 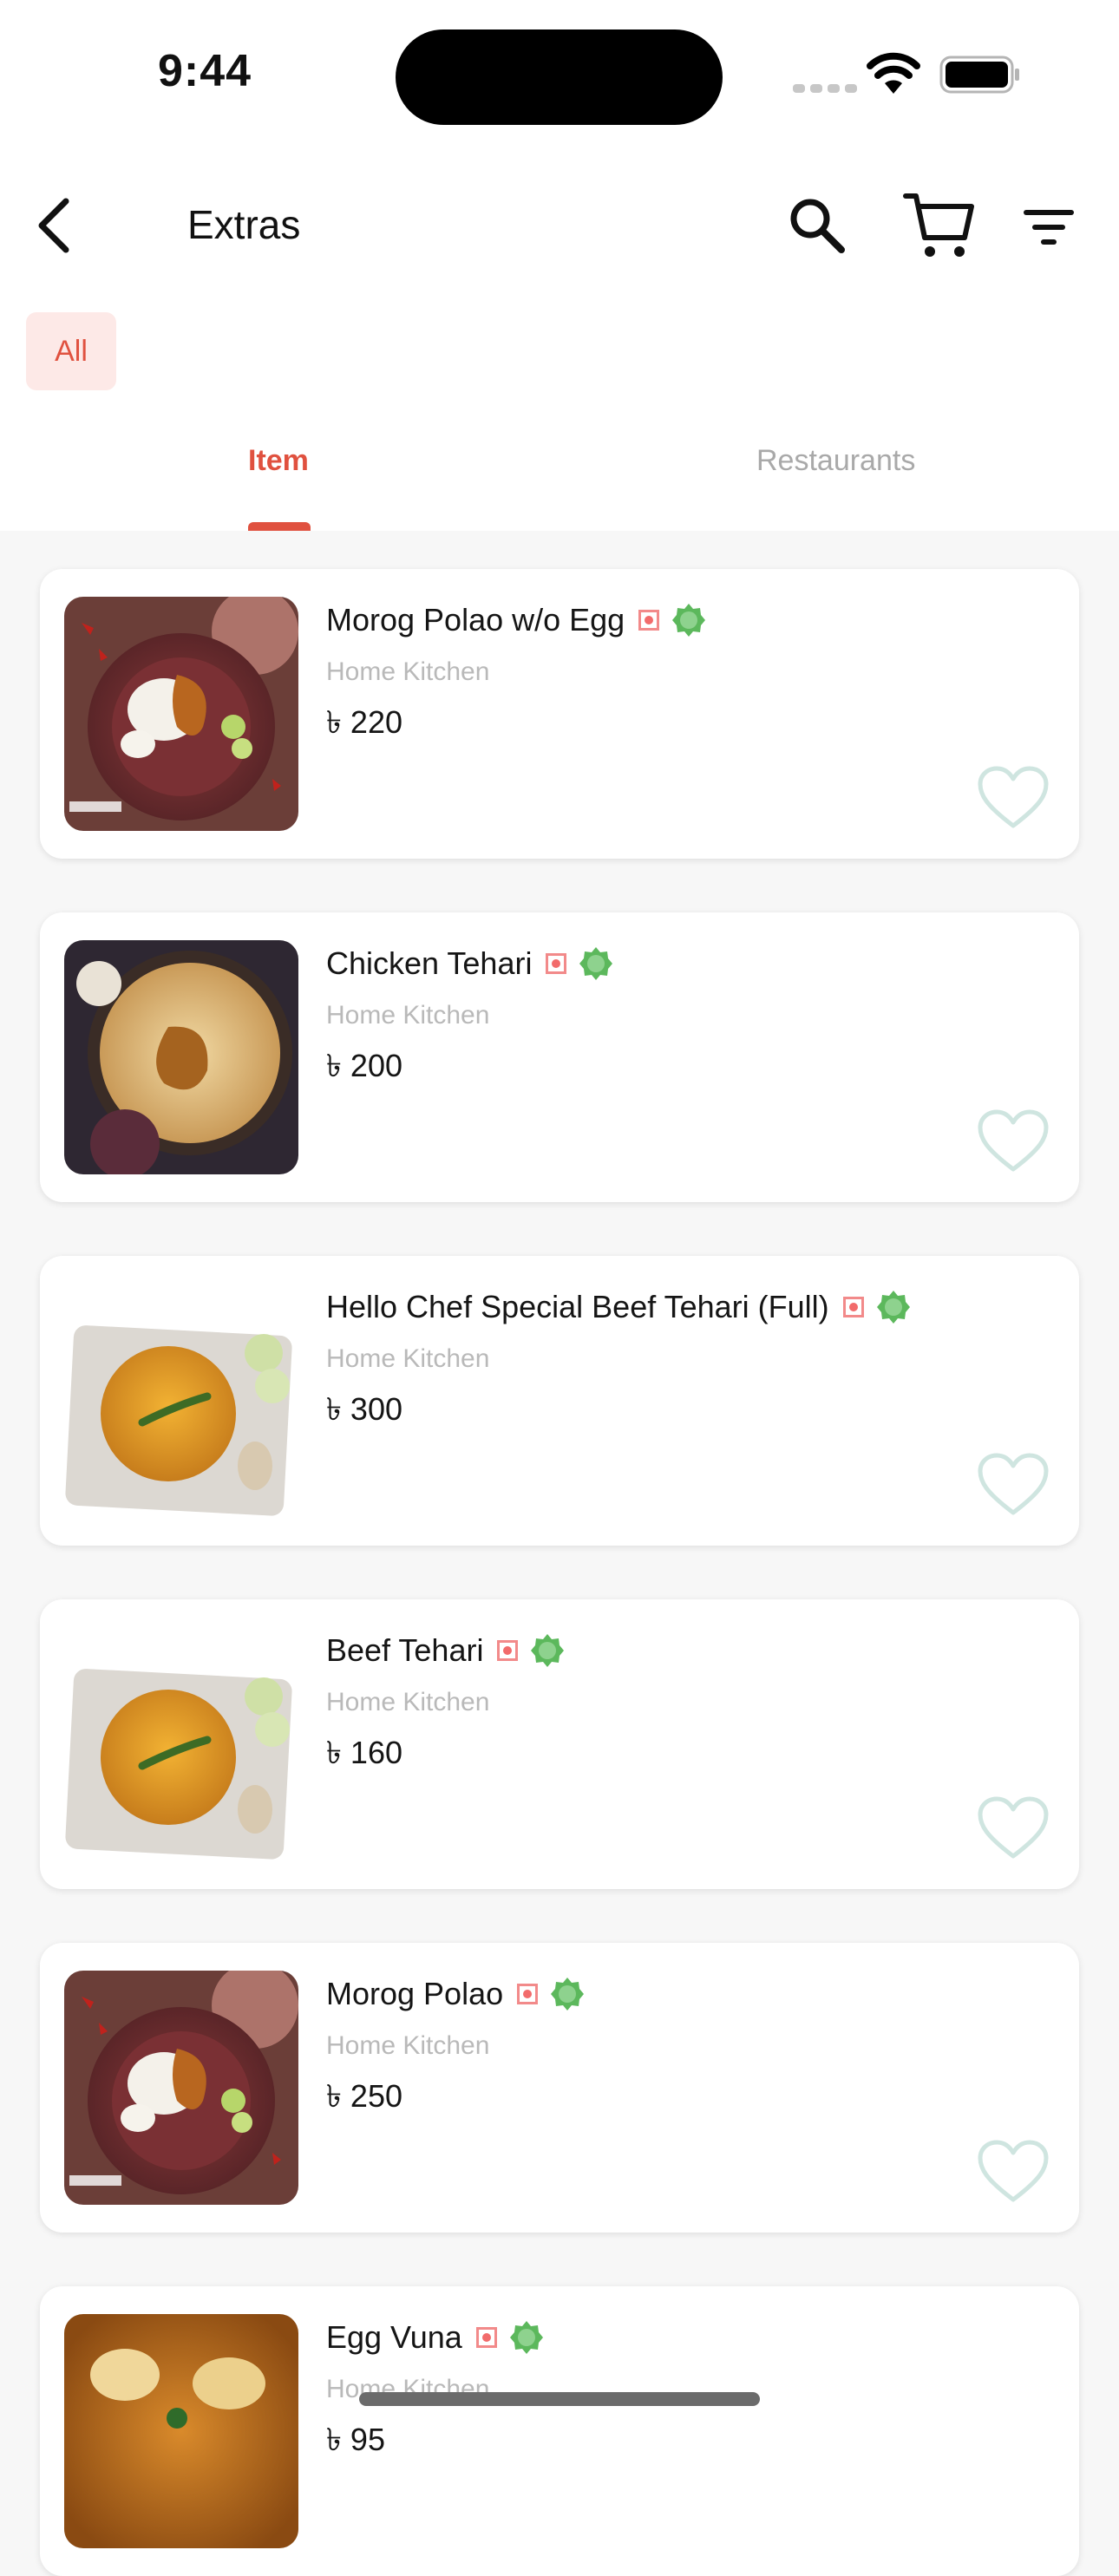 What do you see at coordinates (560, 1744) in the screenshot?
I see `item-card: Beef Tehari Home Kitchen ৳ 160` at bounding box center [560, 1744].